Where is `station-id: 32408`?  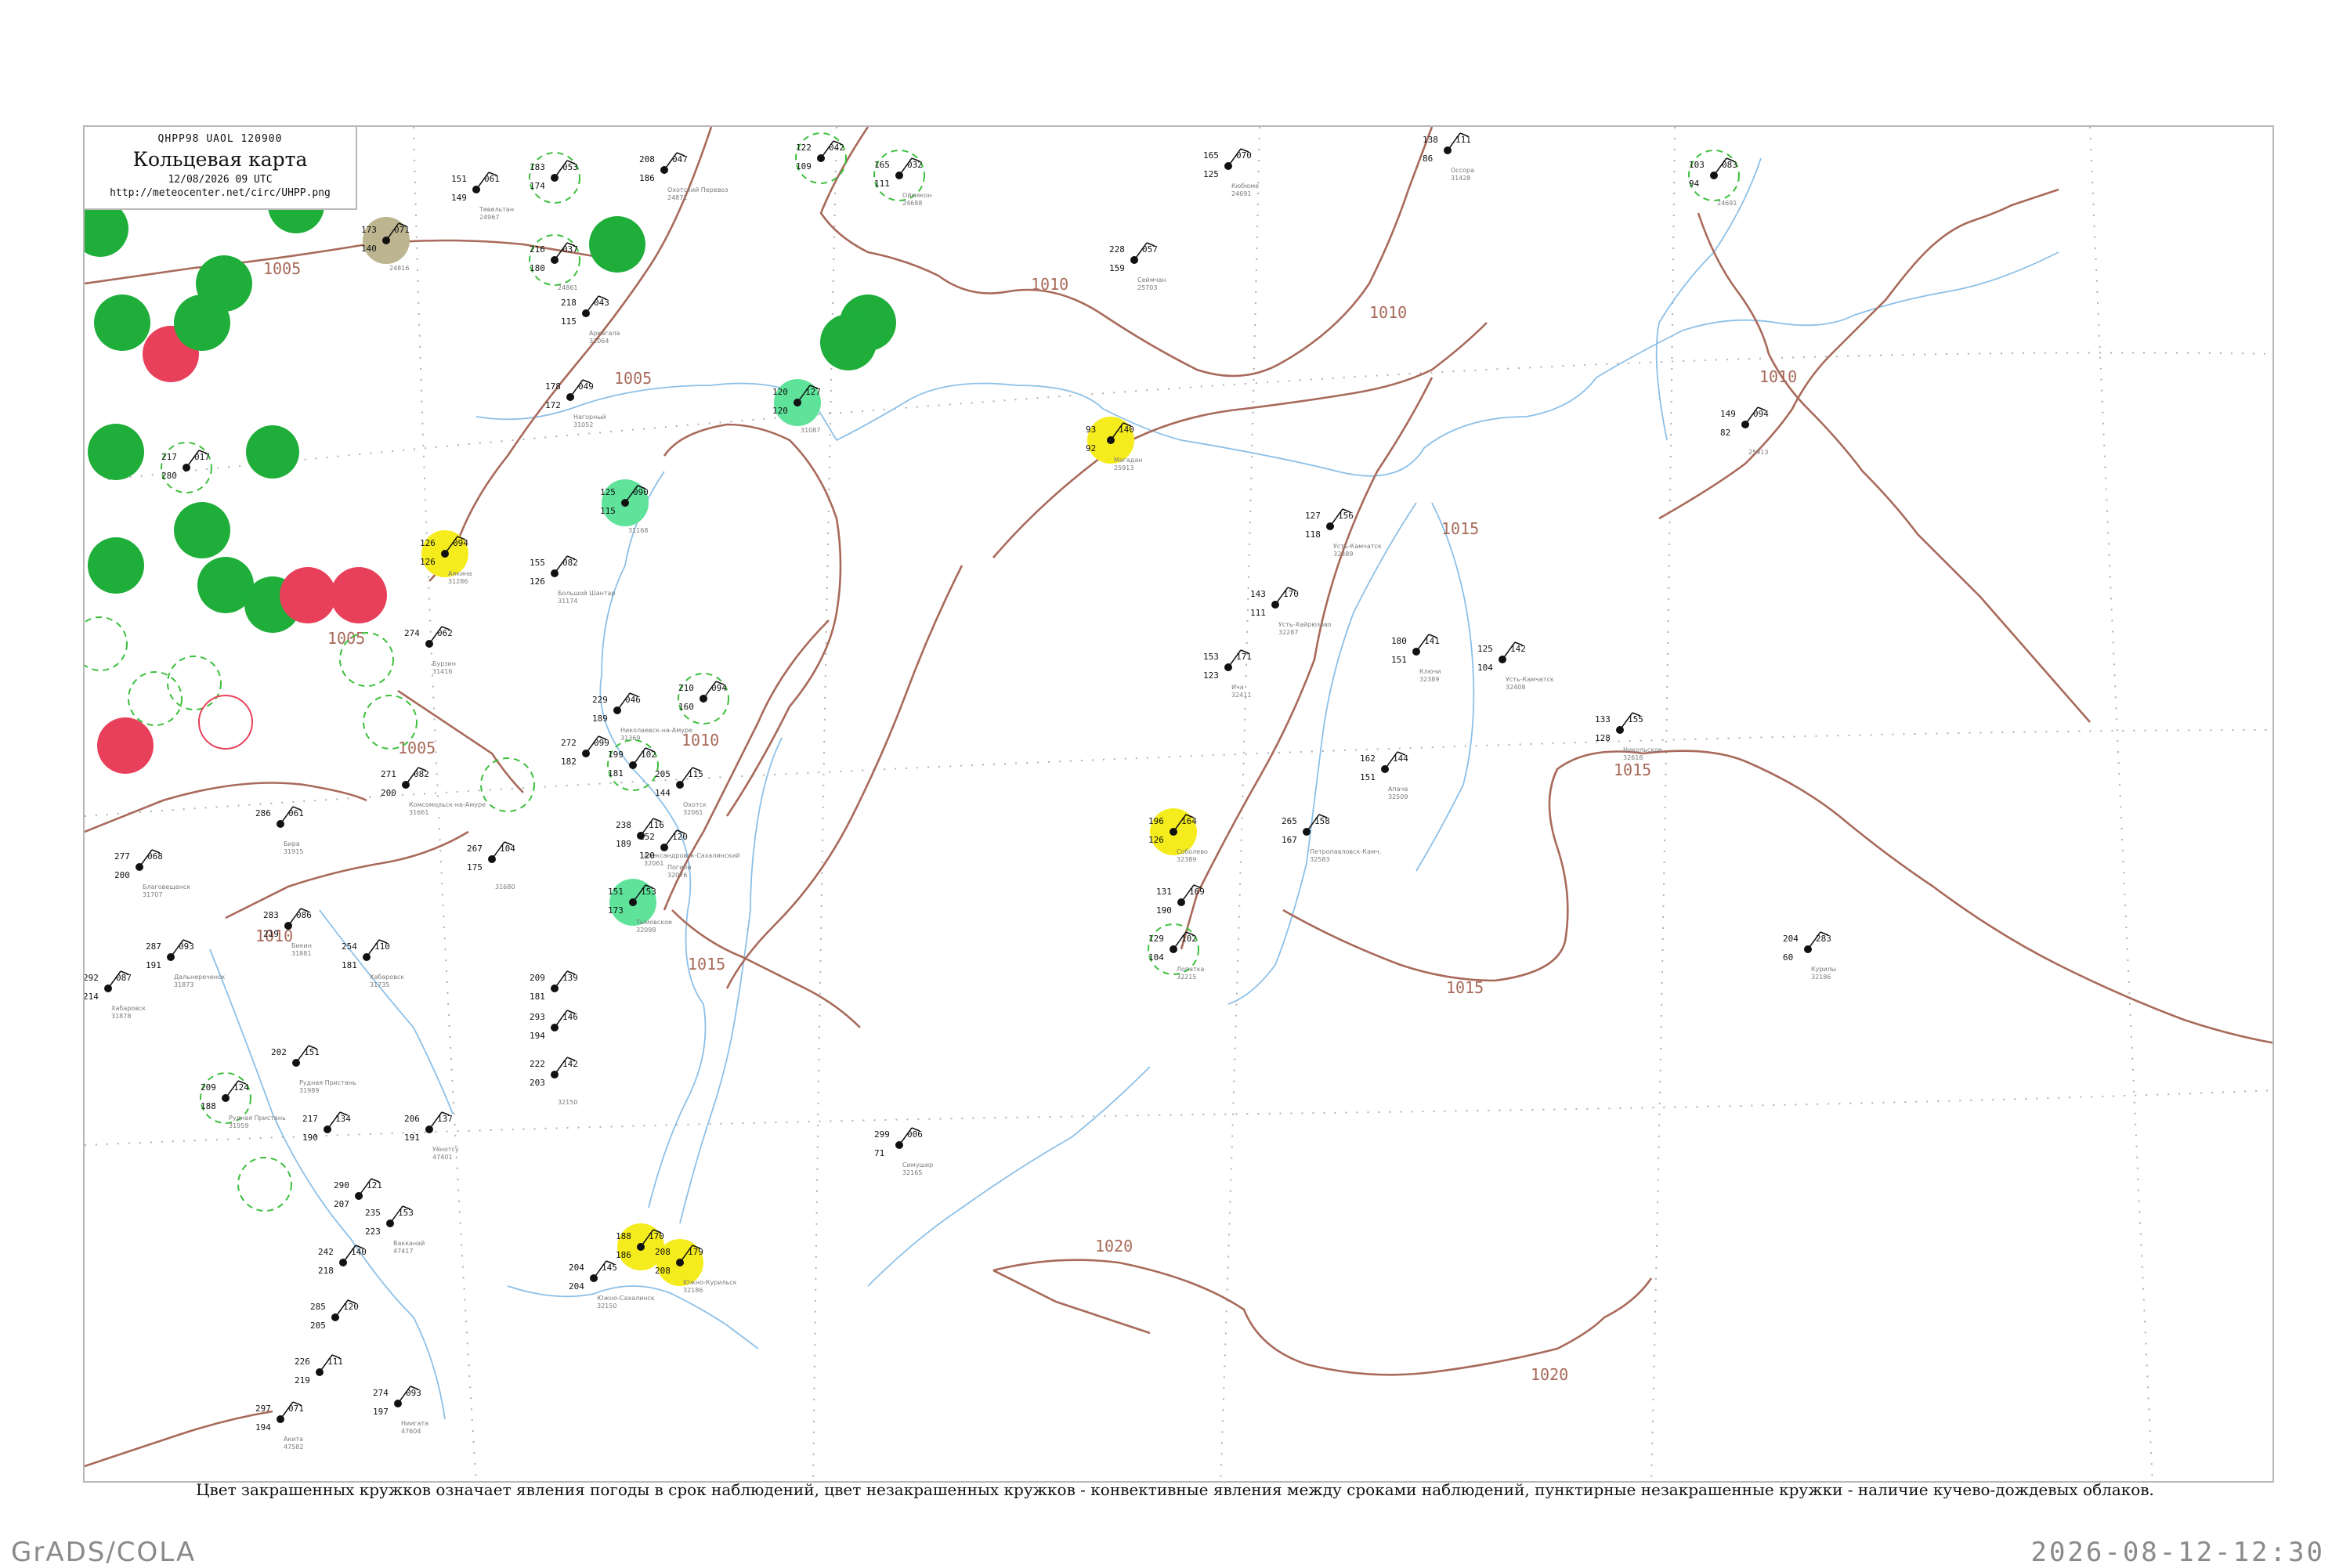 station-id: 32408 is located at coordinates (1515, 687).